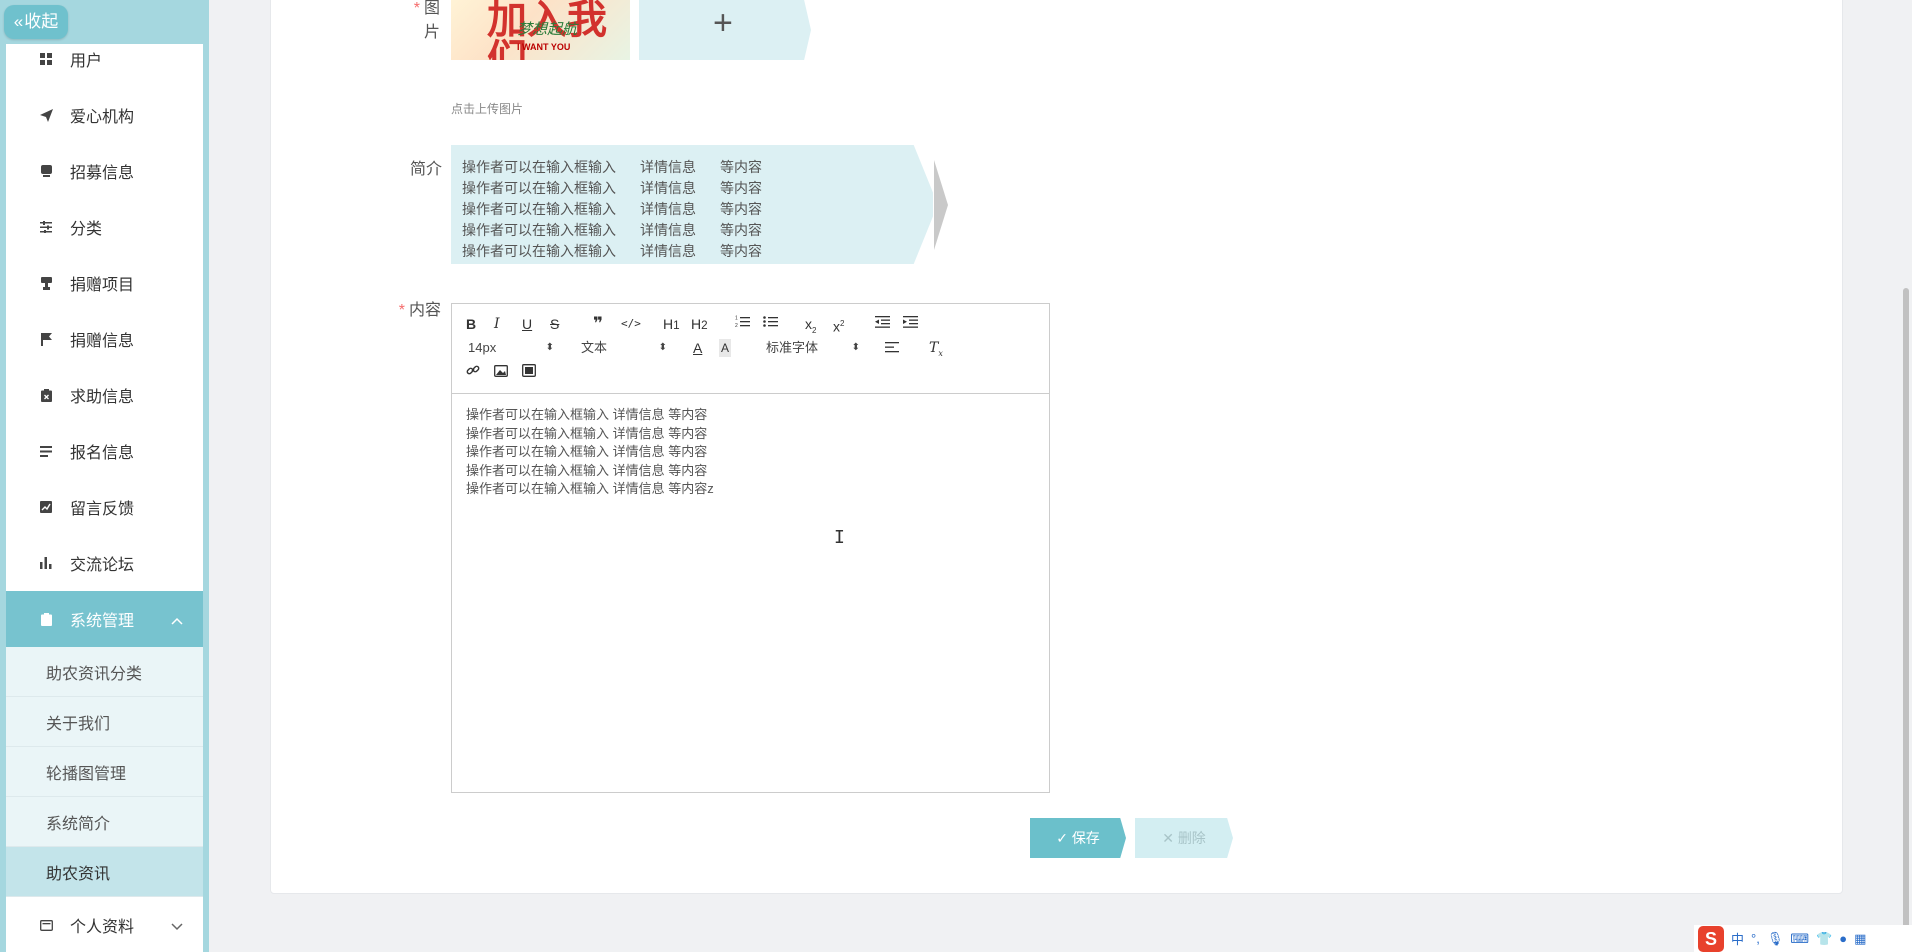  I want to click on svg-text: 2, so click(736, 325).